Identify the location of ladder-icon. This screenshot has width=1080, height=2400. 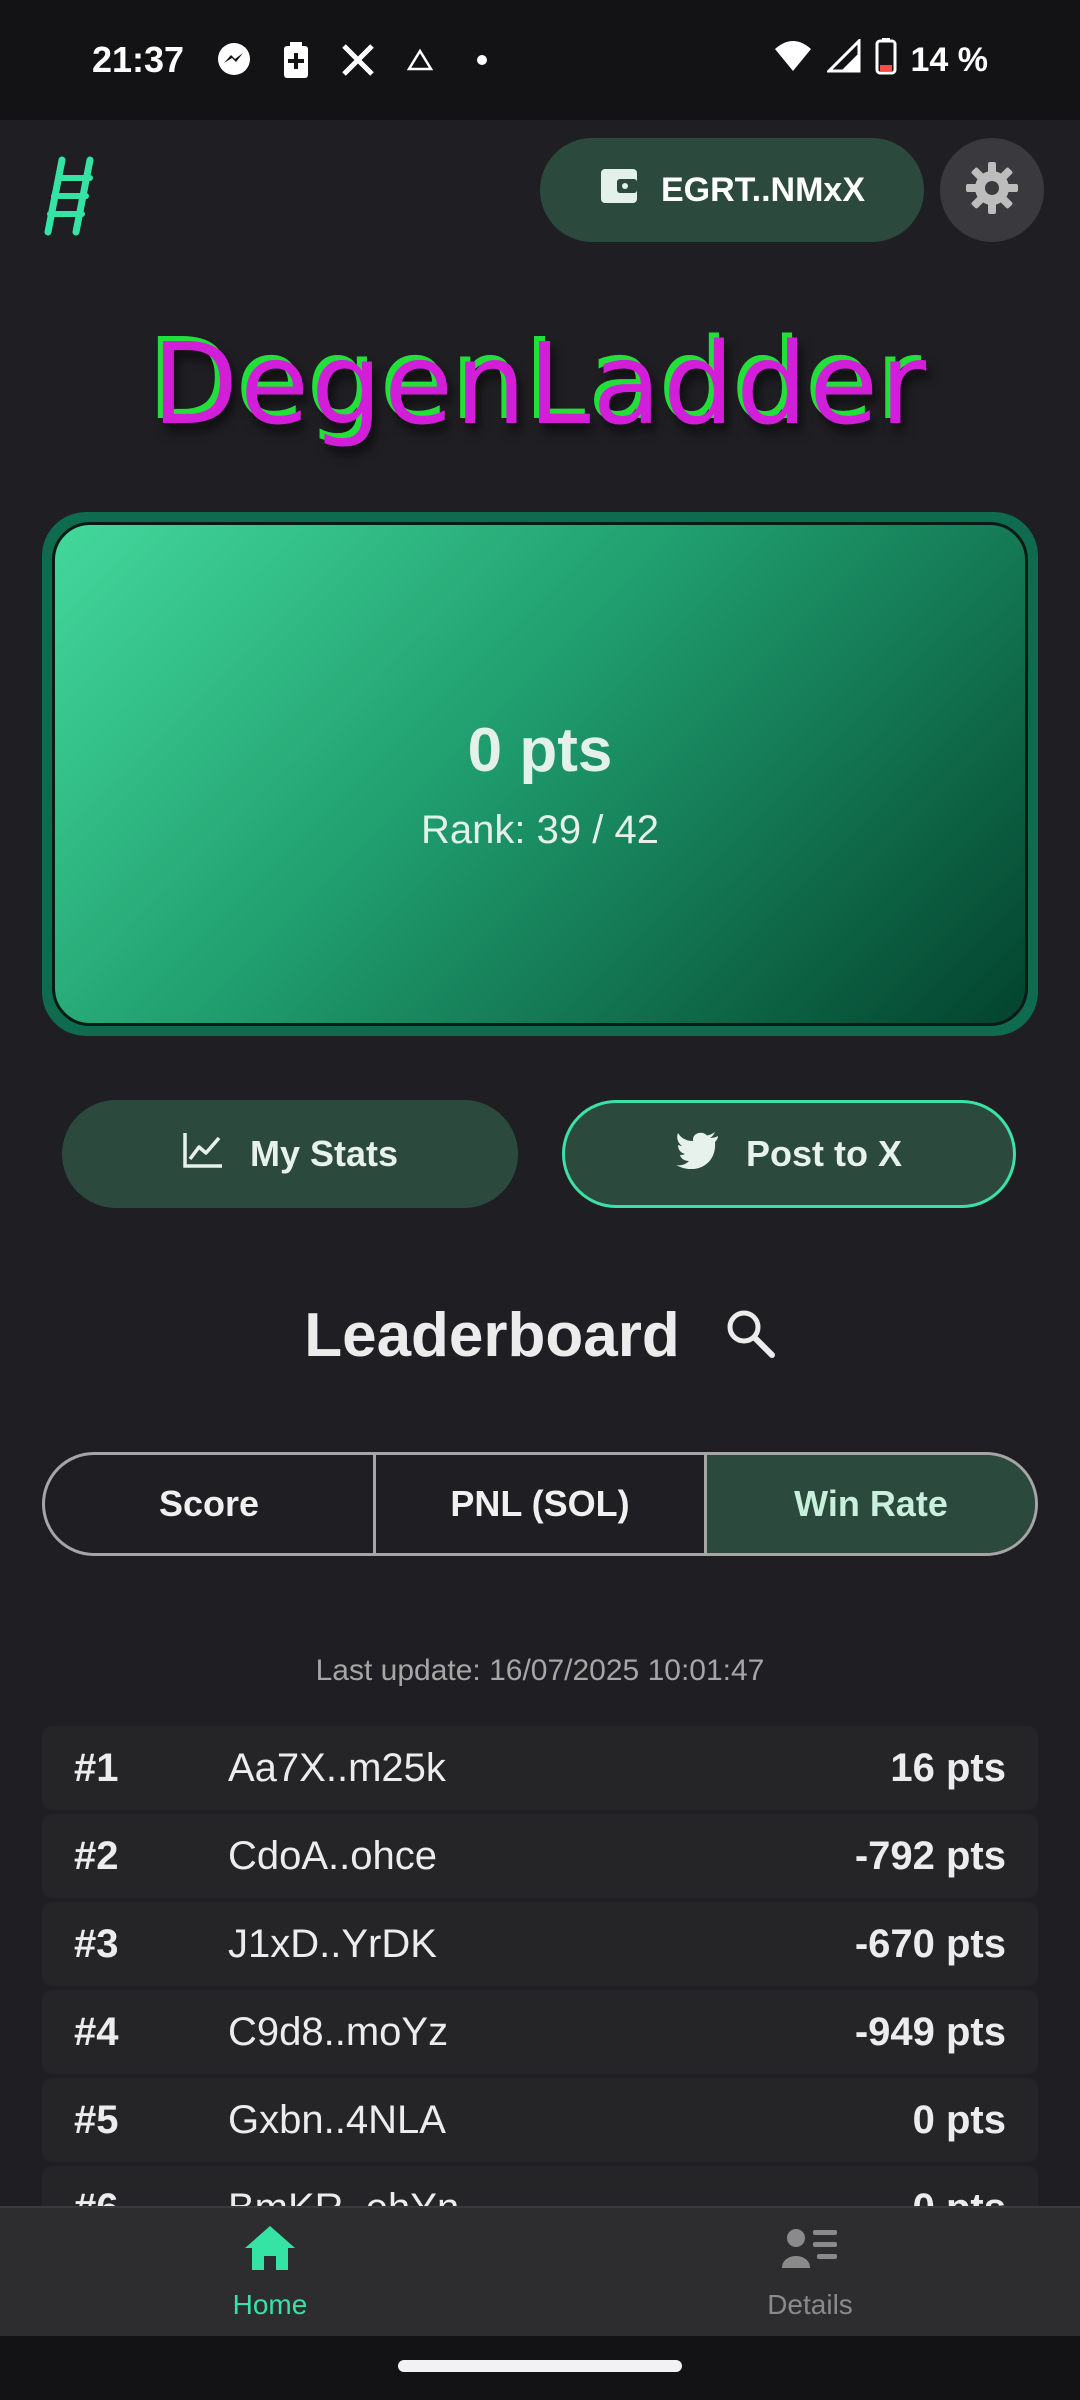
(72, 196).